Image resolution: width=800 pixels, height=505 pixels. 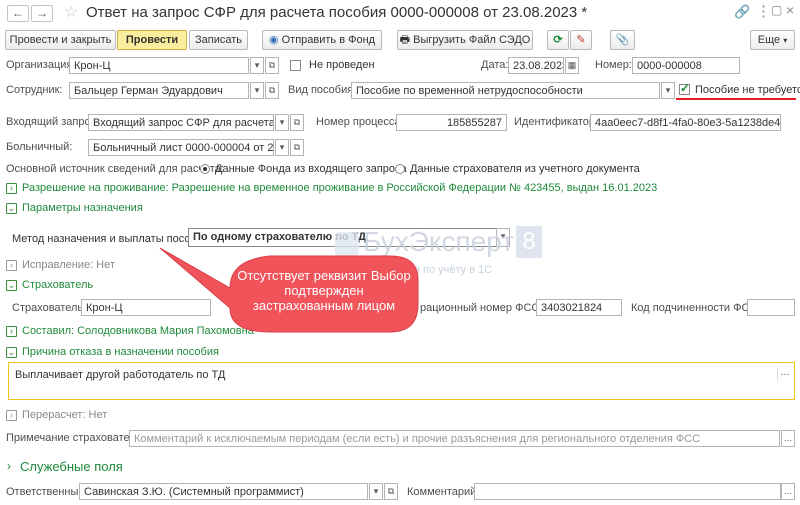 I want to click on incoming-request-open-button: ⧉, so click(x=297, y=122).